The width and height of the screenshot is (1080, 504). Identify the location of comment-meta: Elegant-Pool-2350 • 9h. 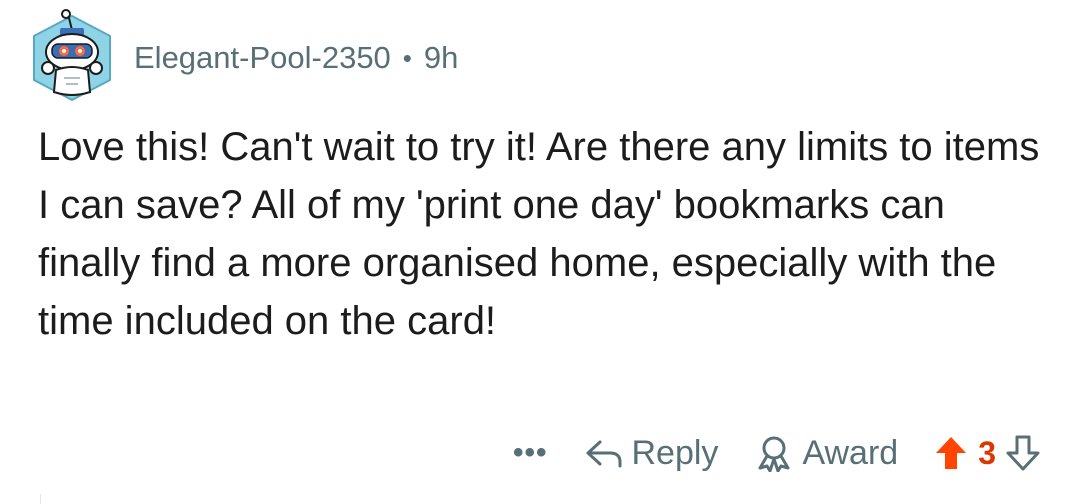
(296, 58).